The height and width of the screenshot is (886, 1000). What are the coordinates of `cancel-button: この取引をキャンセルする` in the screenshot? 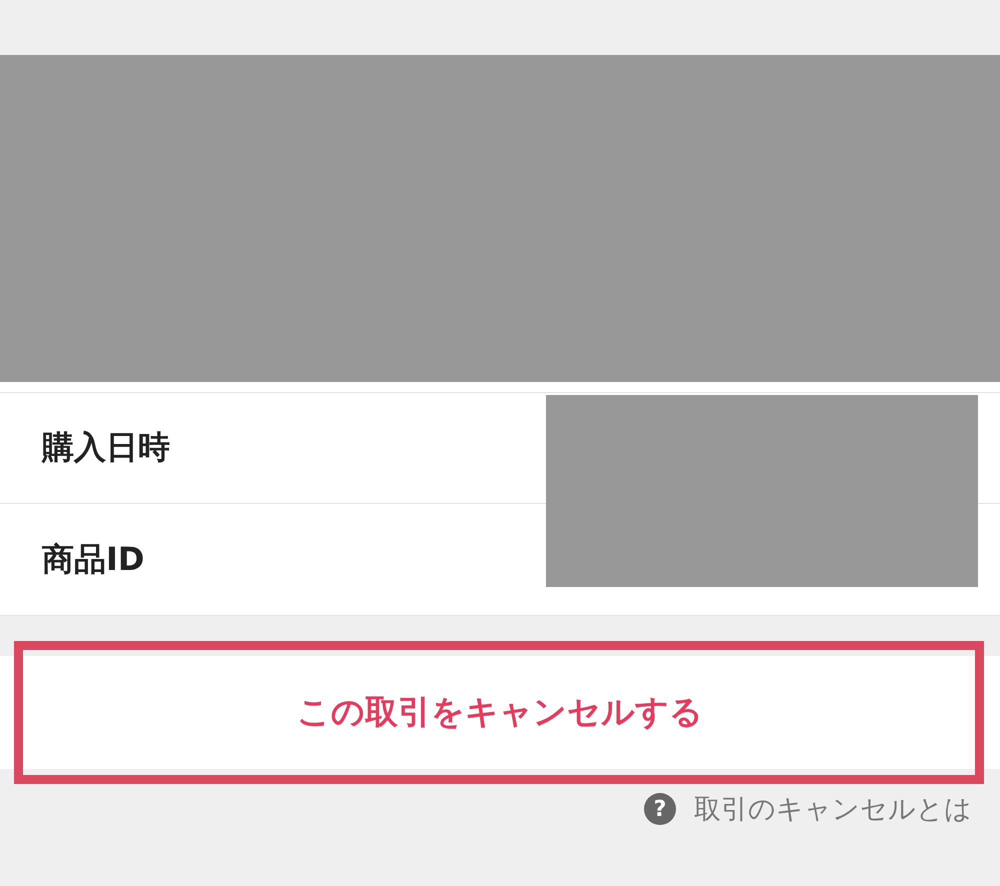 It's located at (500, 712).